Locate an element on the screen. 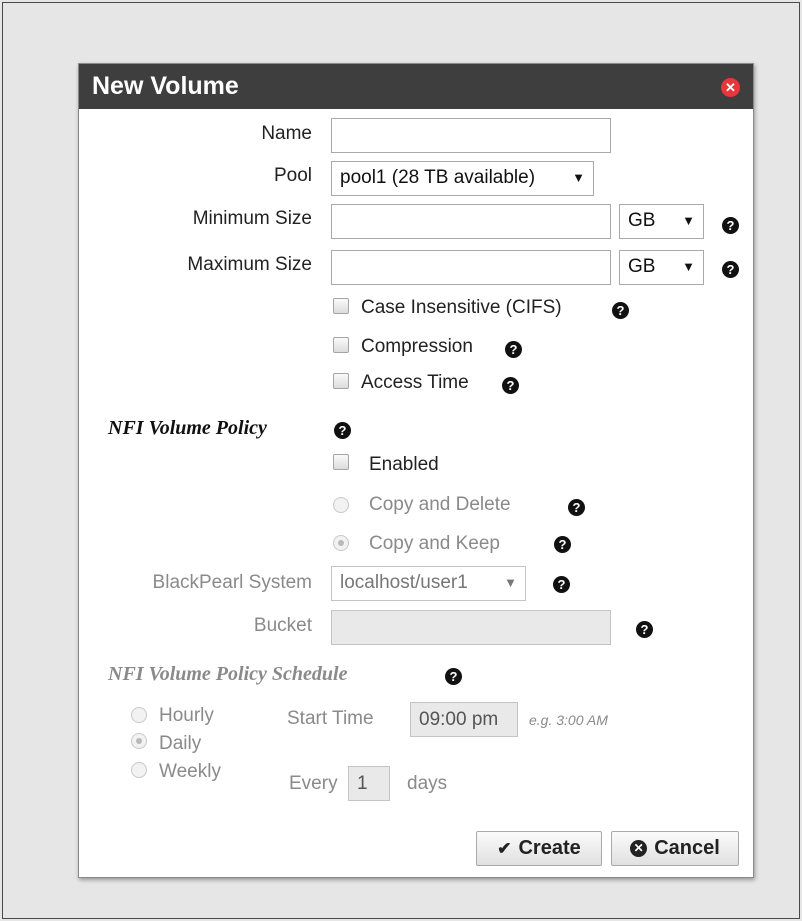 This screenshot has width=802, height=921. name-label: Name is located at coordinates (286, 133).